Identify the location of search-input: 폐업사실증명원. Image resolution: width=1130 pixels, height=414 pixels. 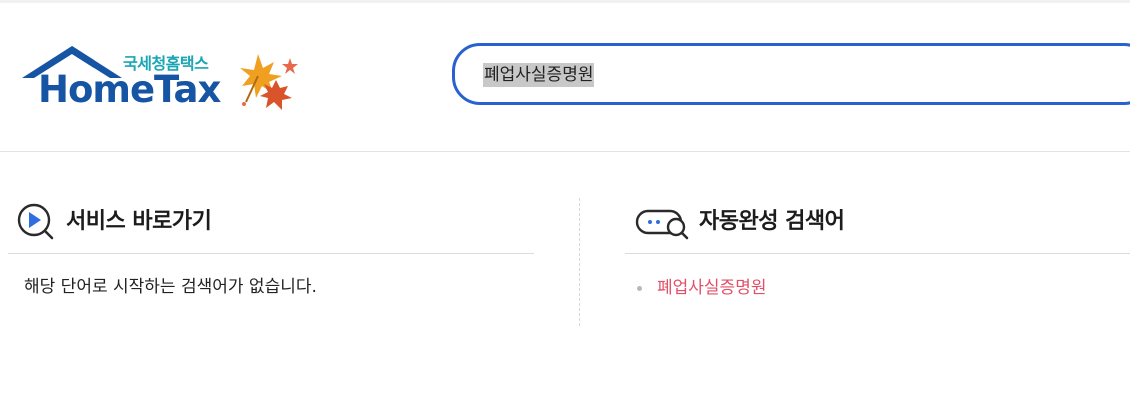
(539, 75).